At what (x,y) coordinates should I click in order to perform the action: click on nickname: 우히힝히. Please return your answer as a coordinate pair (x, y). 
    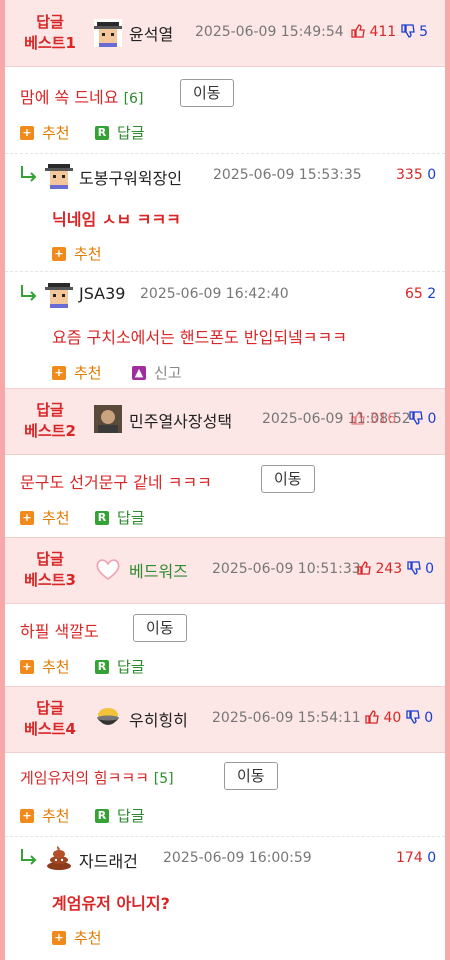
    Looking at the image, I should click on (158, 719).